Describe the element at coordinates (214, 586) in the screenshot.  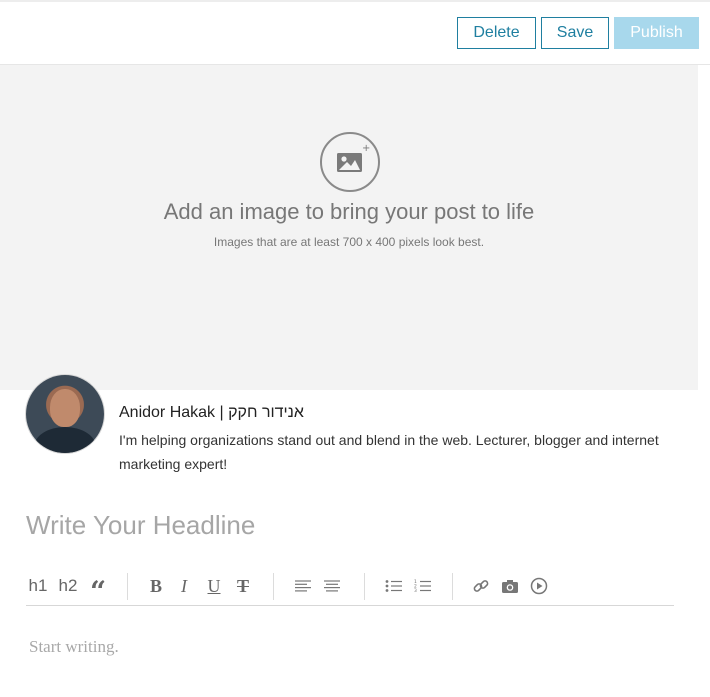
I see `underline-button: U` at that location.